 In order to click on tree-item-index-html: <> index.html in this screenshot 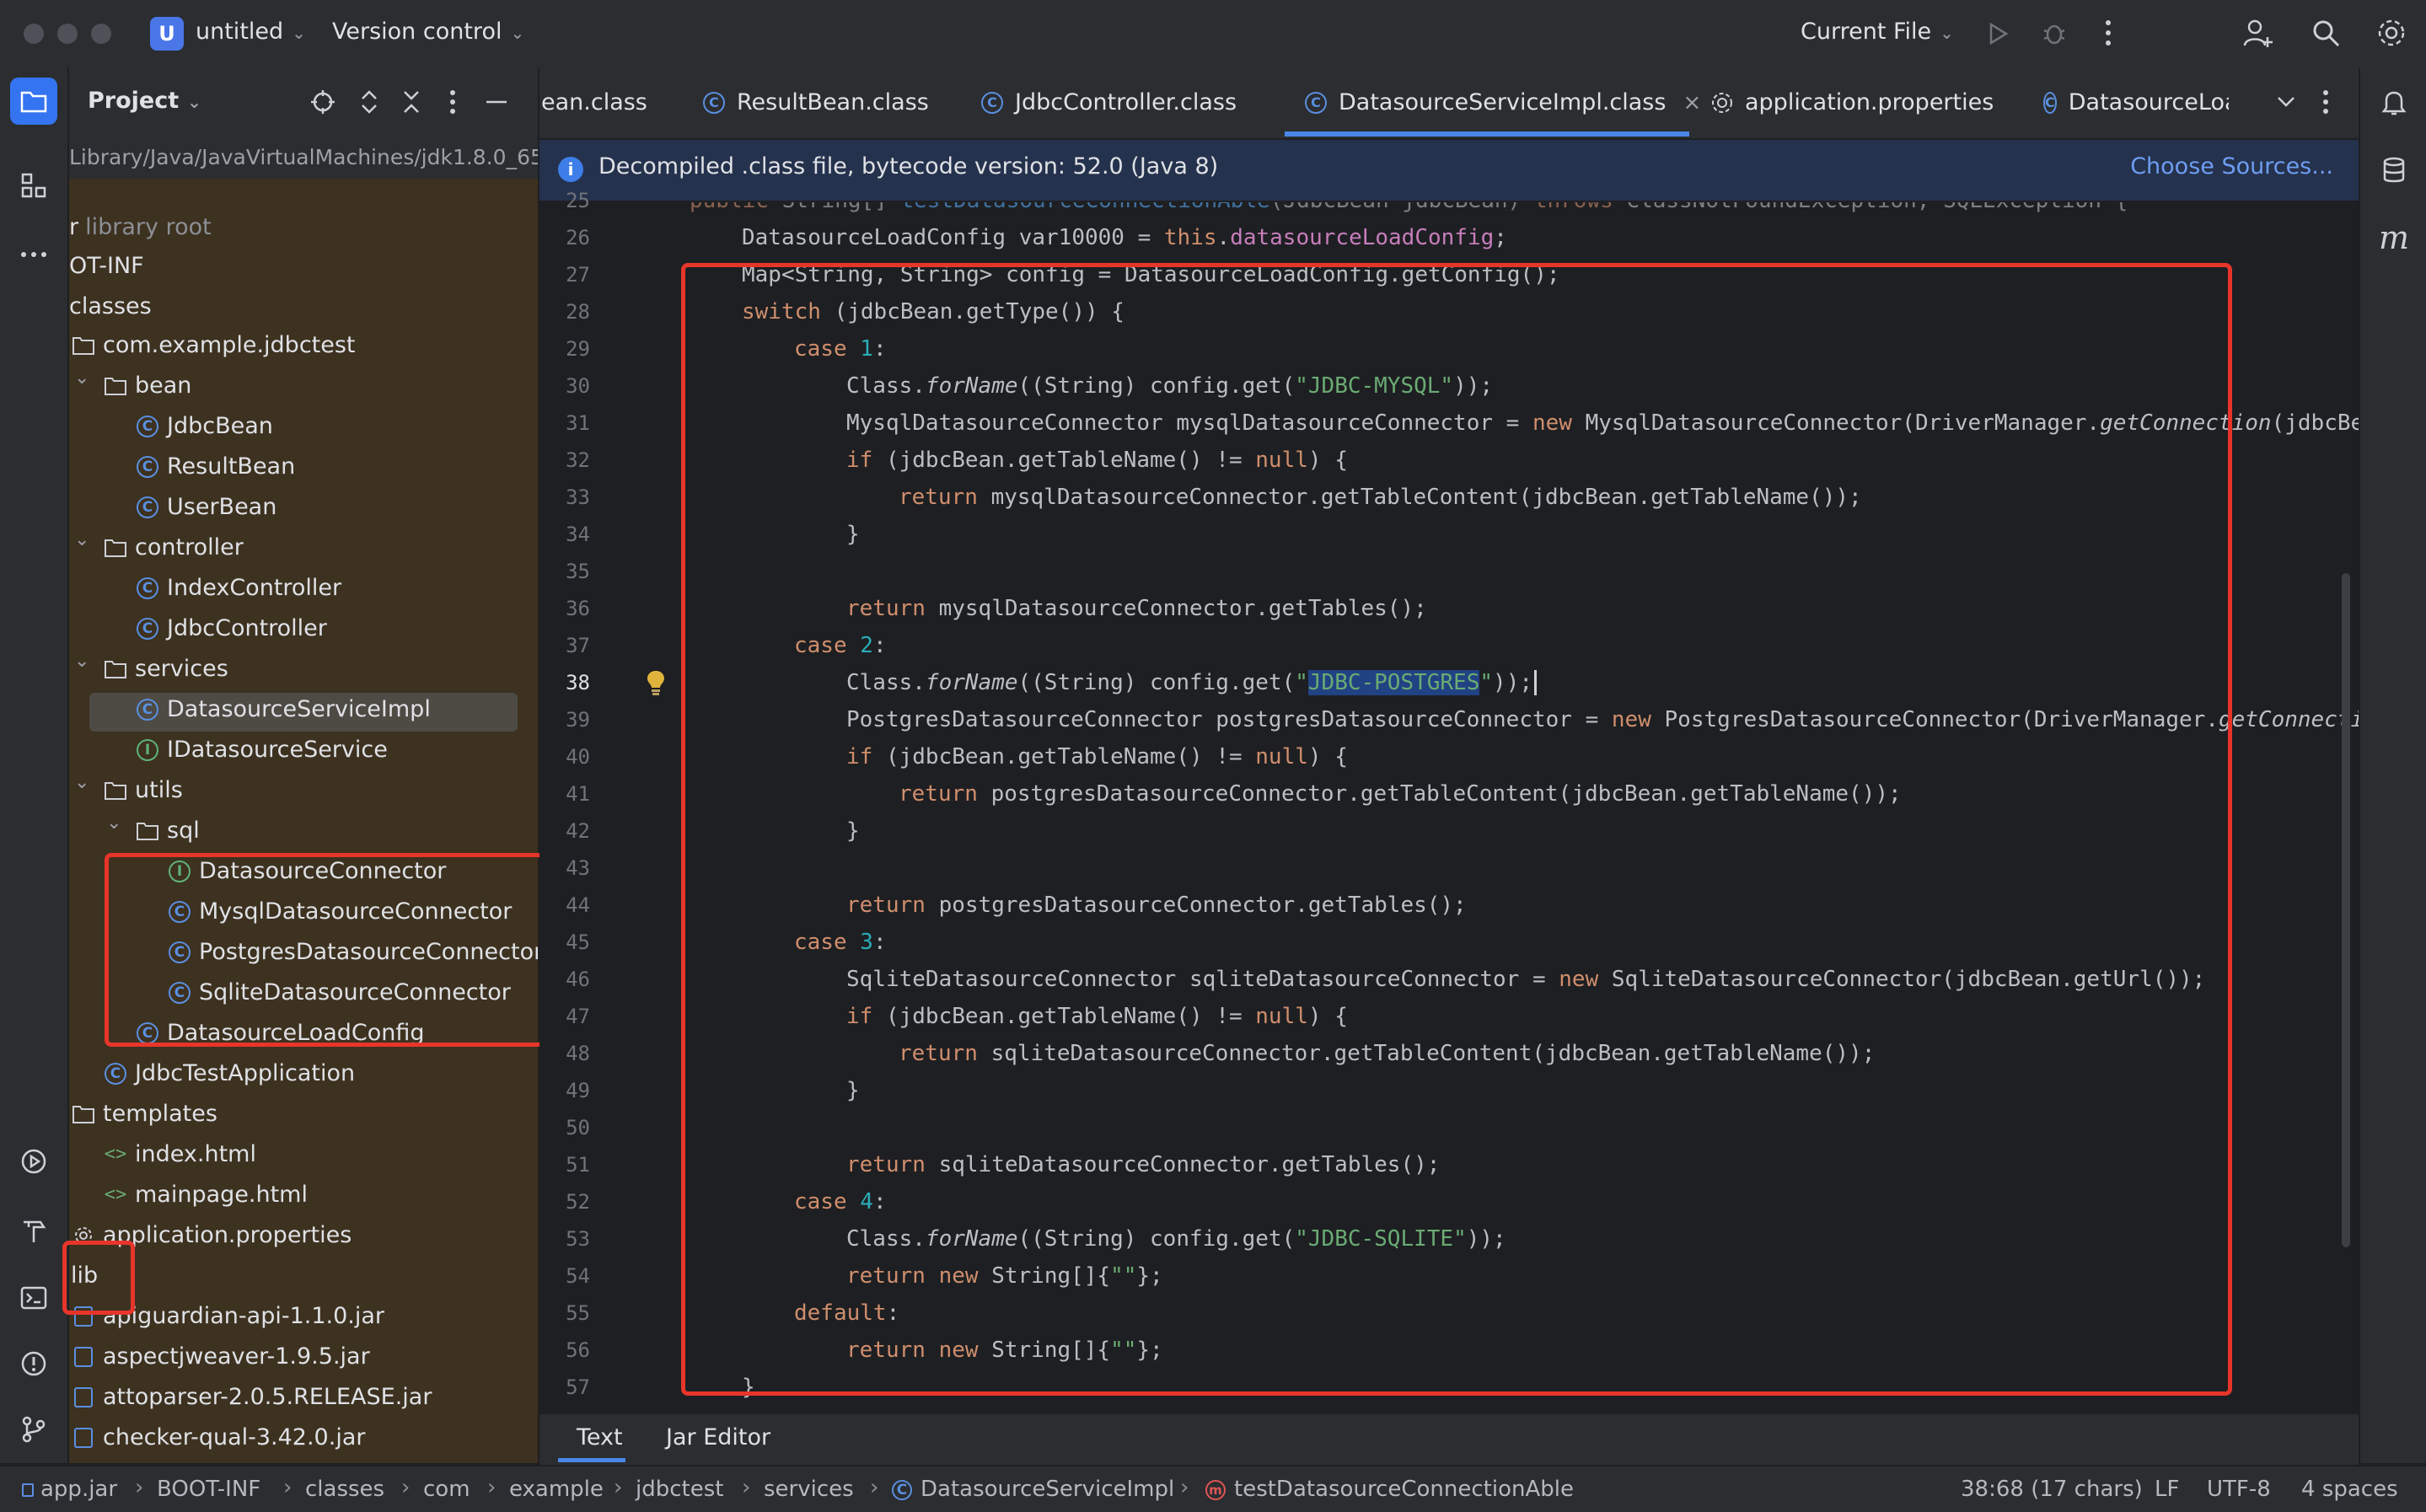, I will do `click(179, 1154)`.